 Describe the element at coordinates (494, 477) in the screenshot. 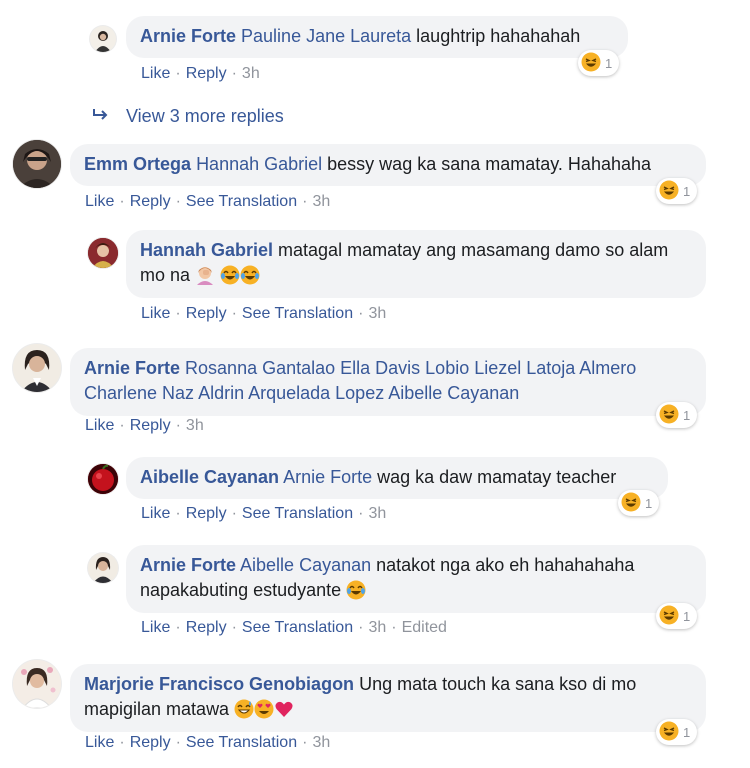

I see `comment-text: wag ka daw mamatay teacher` at that location.